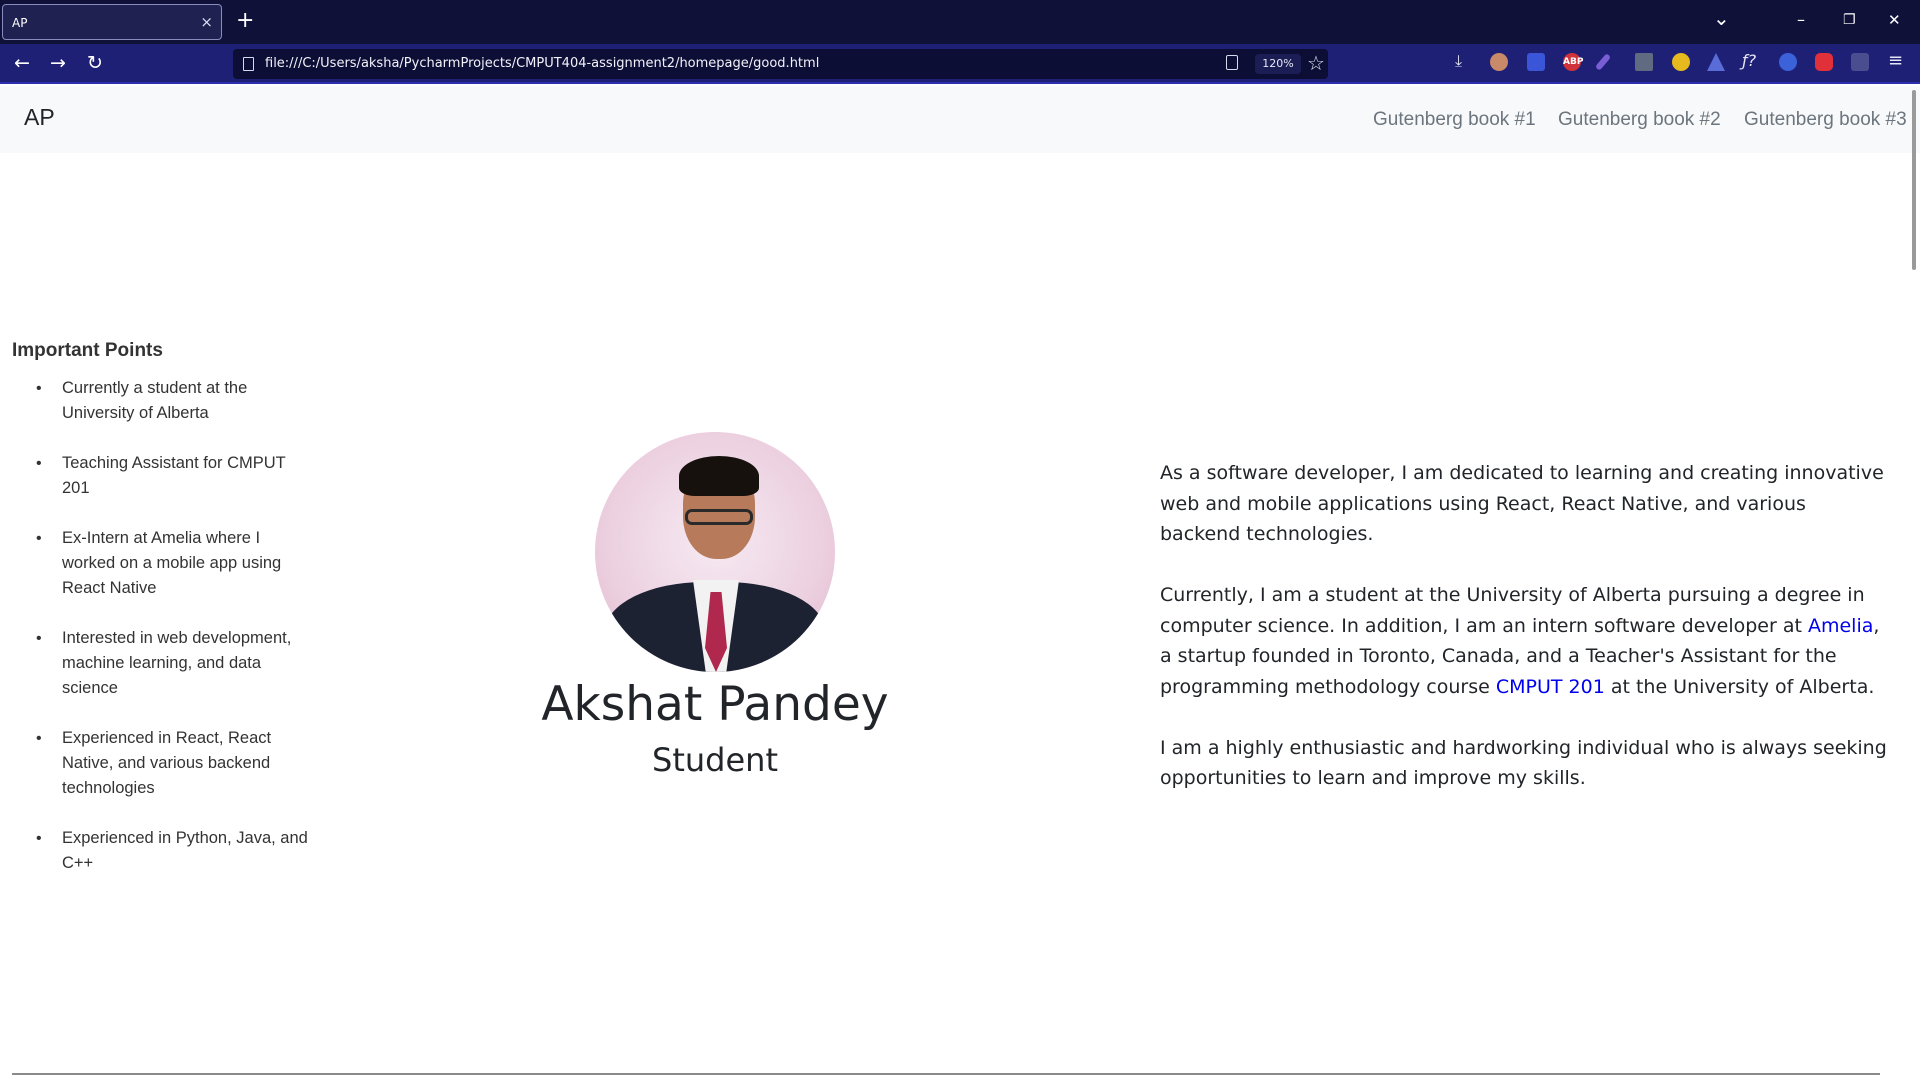 The height and width of the screenshot is (1080, 1920). I want to click on page-icon, so click(248, 64).